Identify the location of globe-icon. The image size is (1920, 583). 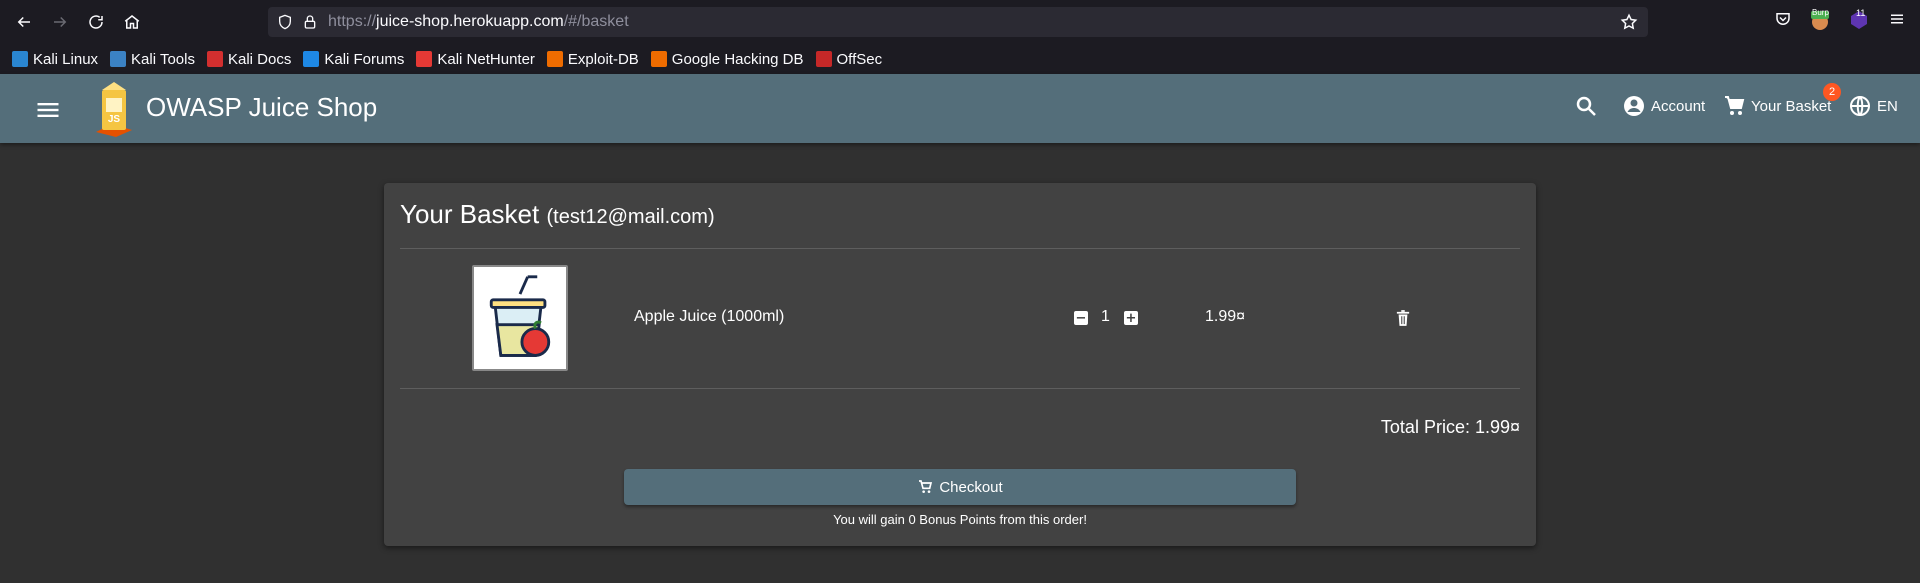
(1860, 106).